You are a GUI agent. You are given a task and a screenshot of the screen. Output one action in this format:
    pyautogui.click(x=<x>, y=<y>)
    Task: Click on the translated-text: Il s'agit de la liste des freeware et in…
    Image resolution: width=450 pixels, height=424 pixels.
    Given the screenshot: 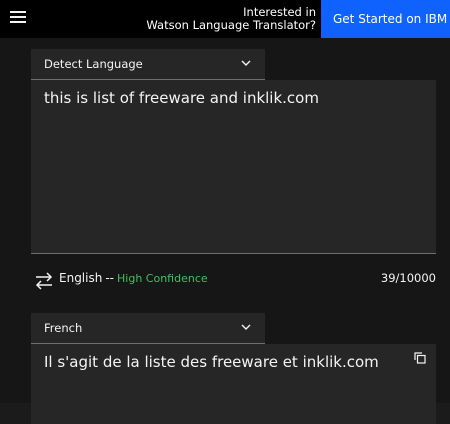 What is the action you would take?
    pyautogui.click(x=211, y=362)
    